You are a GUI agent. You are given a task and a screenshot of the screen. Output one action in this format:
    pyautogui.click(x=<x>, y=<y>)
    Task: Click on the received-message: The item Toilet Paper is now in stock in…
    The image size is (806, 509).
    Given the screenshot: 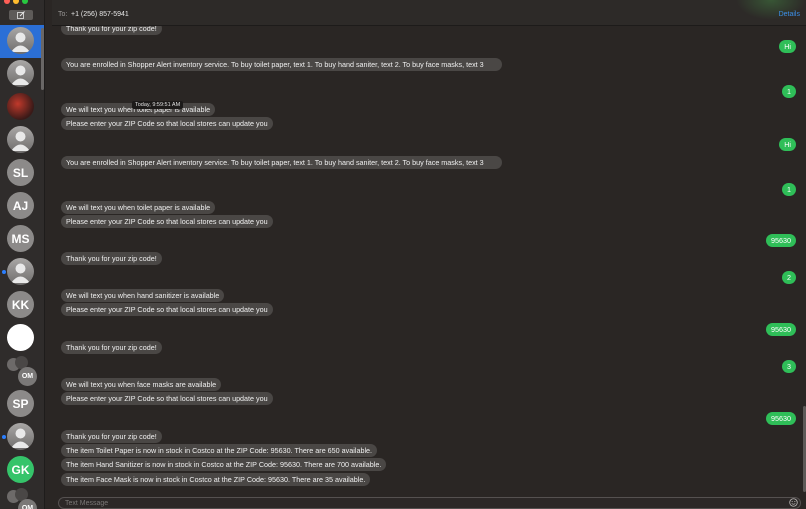 What is the action you would take?
    pyautogui.click(x=219, y=450)
    